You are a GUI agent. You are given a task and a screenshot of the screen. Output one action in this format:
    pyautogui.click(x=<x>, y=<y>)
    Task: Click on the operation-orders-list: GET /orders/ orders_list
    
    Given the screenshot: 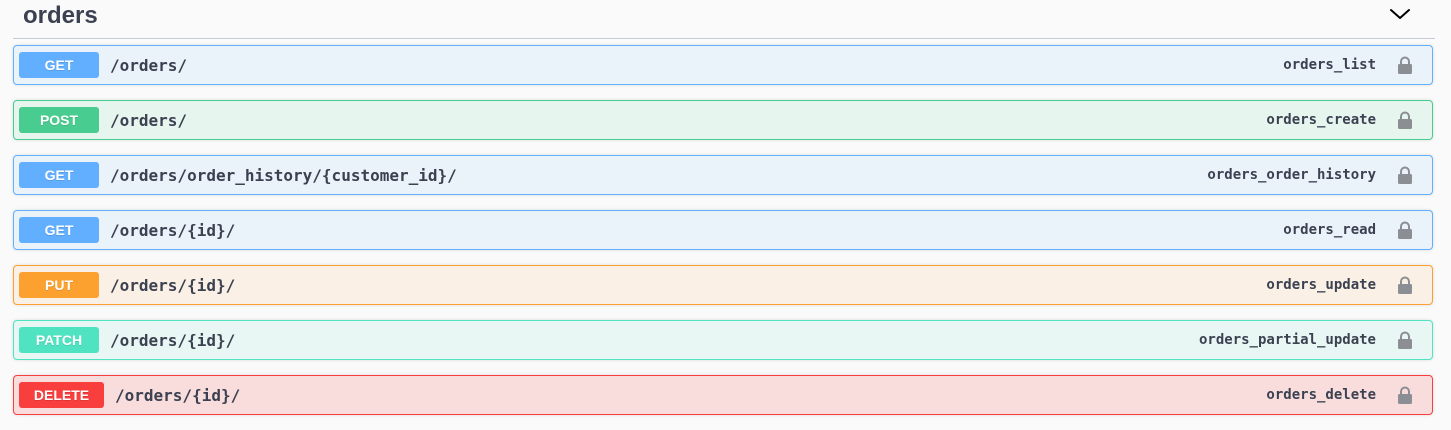 What is the action you would take?
    pyautogui.click(x=723, y=65)
    